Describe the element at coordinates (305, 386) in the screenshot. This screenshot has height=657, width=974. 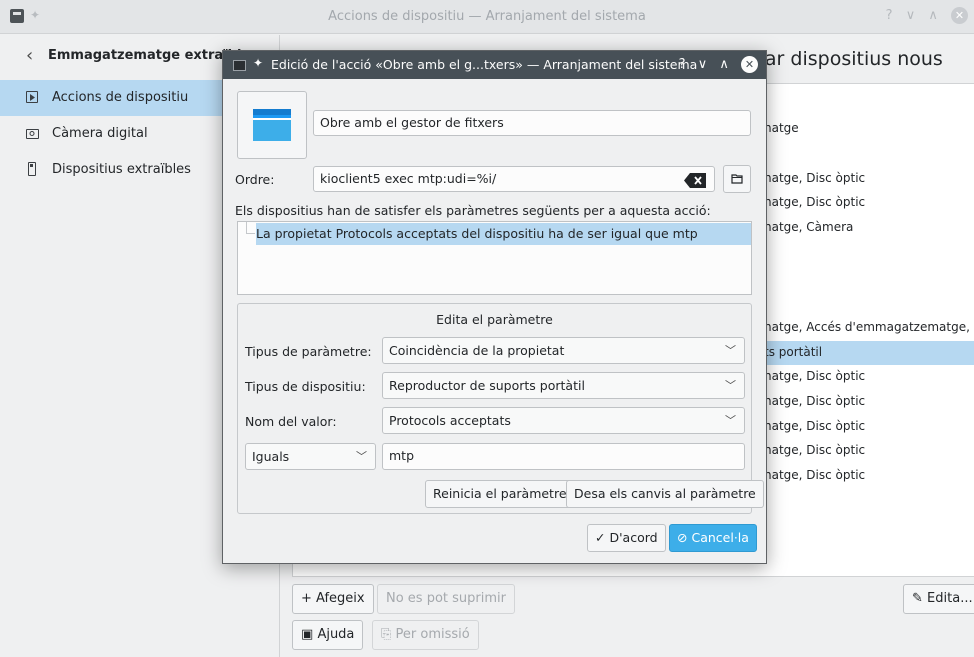
I see `device-type-label: Tipus de dispositiu:` at that location.